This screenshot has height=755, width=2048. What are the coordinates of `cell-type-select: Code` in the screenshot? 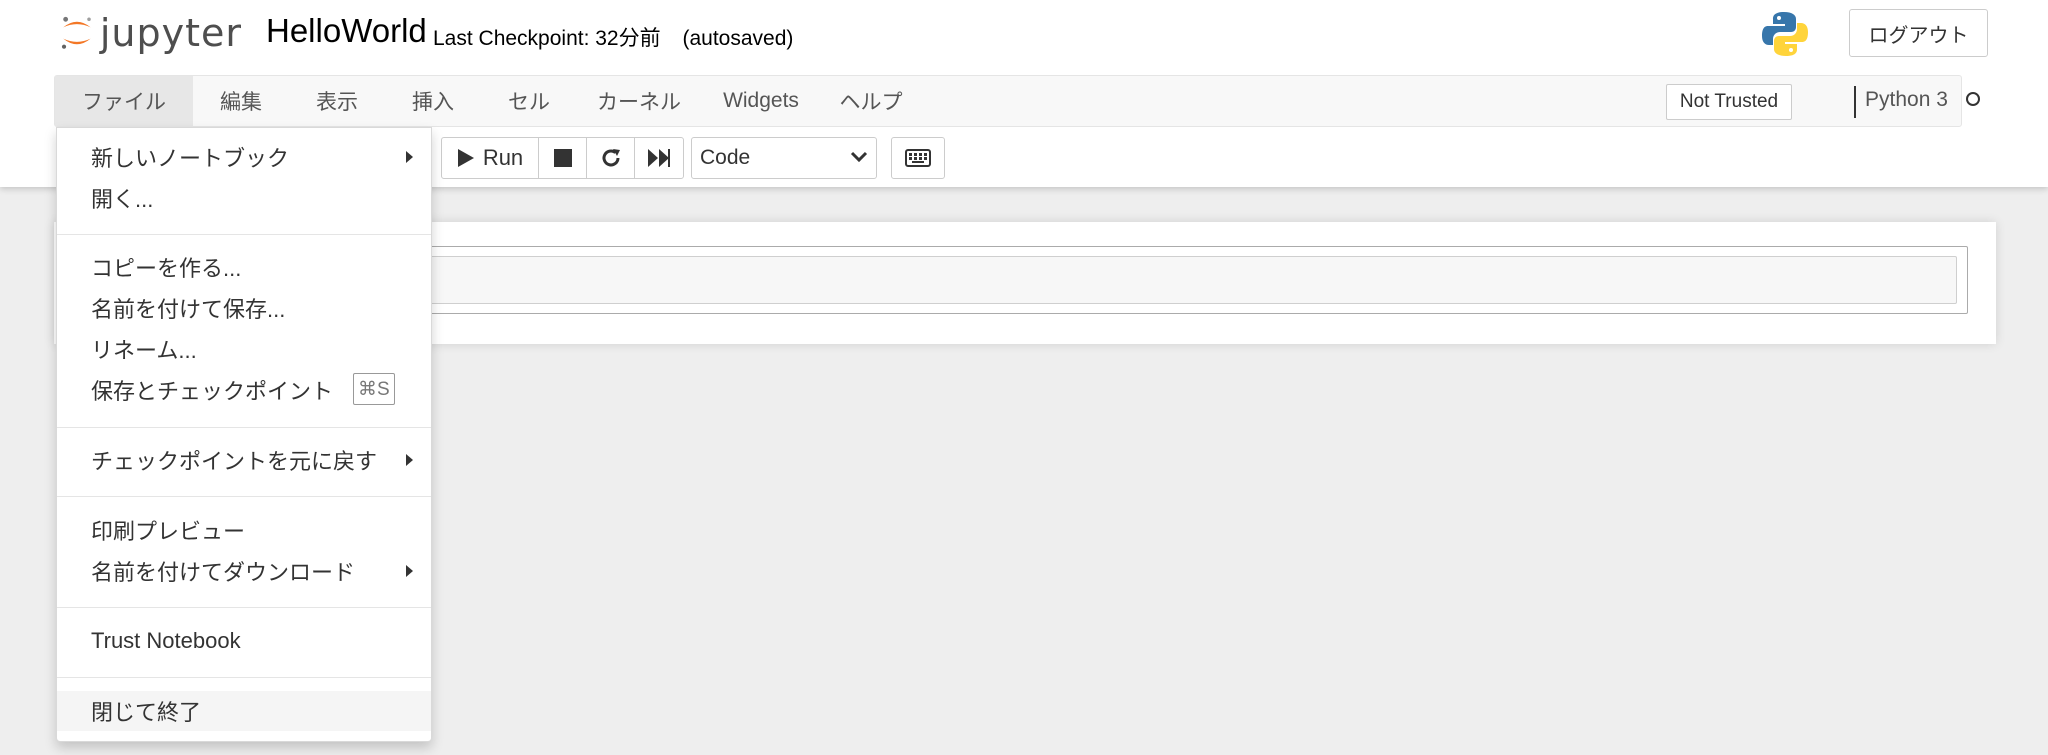 It's located at (784, 158).